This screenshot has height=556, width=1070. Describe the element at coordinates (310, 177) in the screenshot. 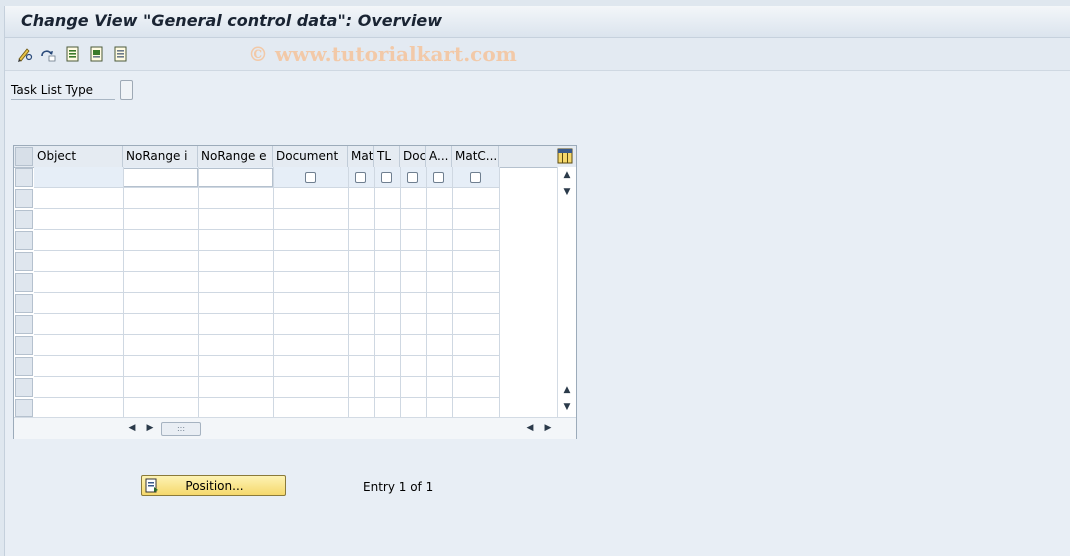

I see `document-checkbox` at that location.